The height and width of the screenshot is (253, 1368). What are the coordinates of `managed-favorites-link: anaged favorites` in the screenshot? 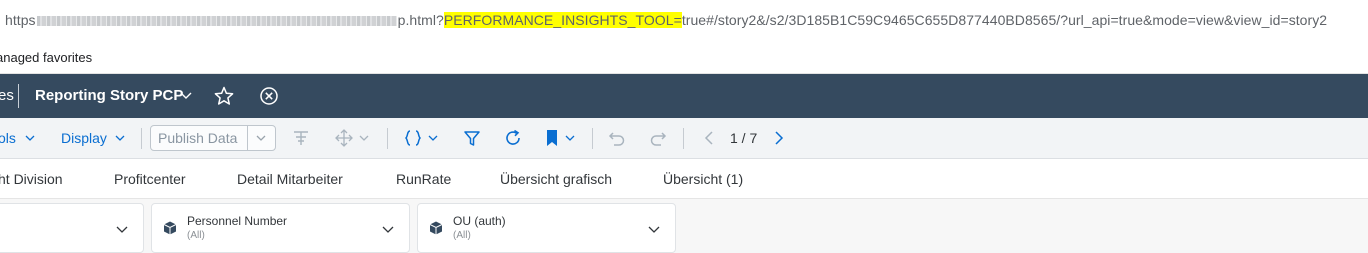 It's located at (46, 57).